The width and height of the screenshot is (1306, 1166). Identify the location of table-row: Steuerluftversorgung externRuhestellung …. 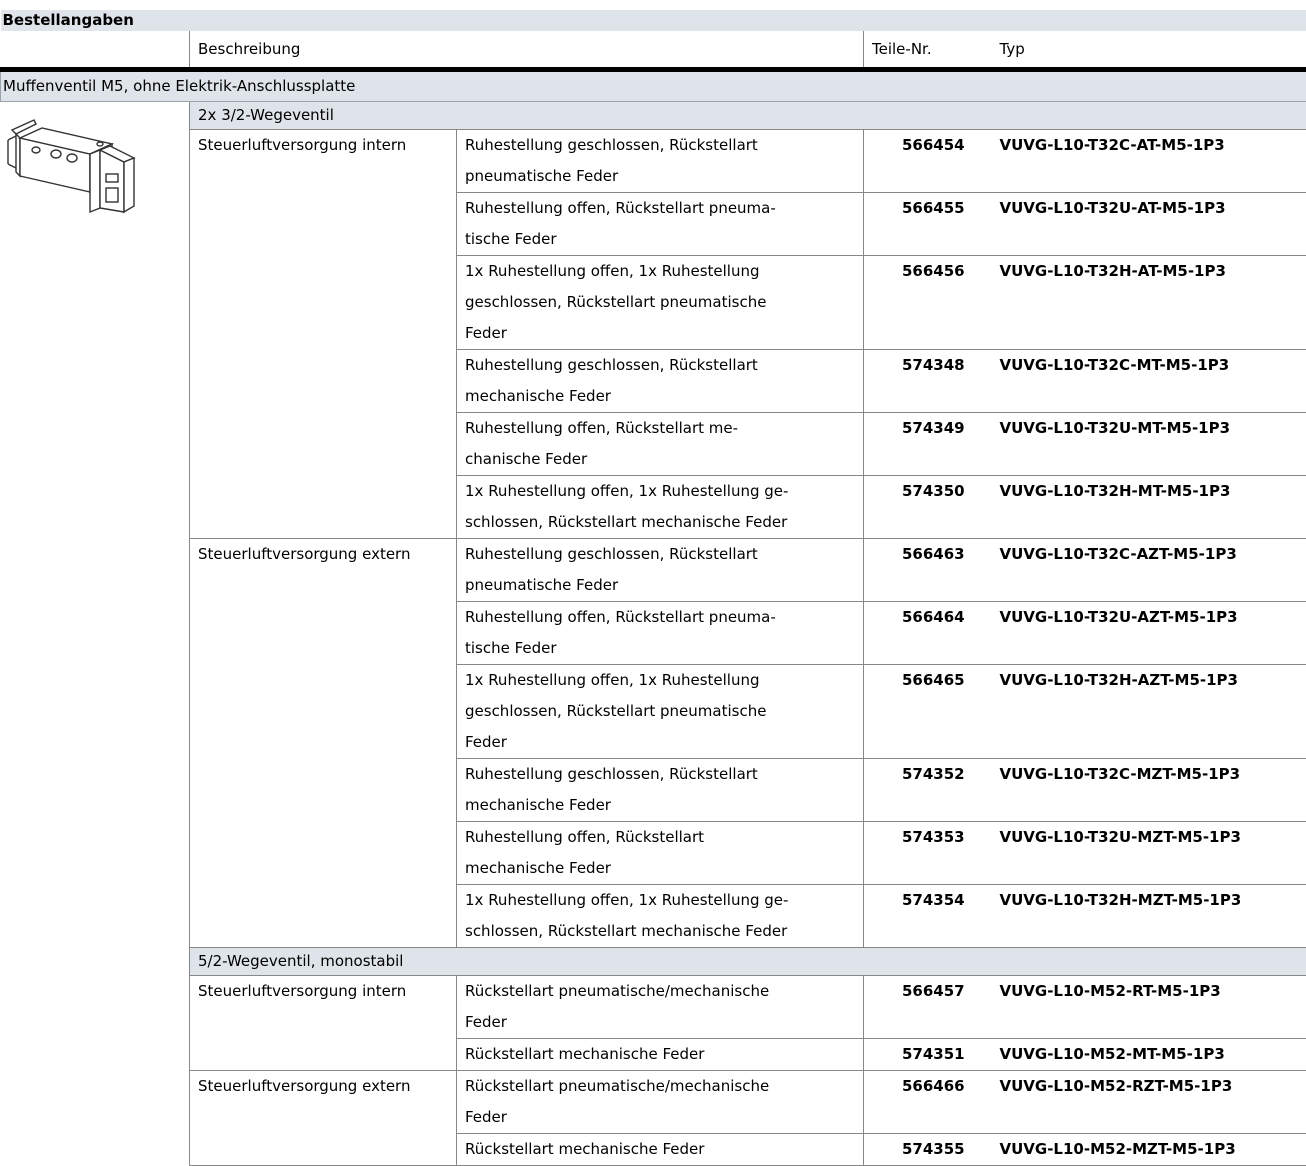
(653, 570).